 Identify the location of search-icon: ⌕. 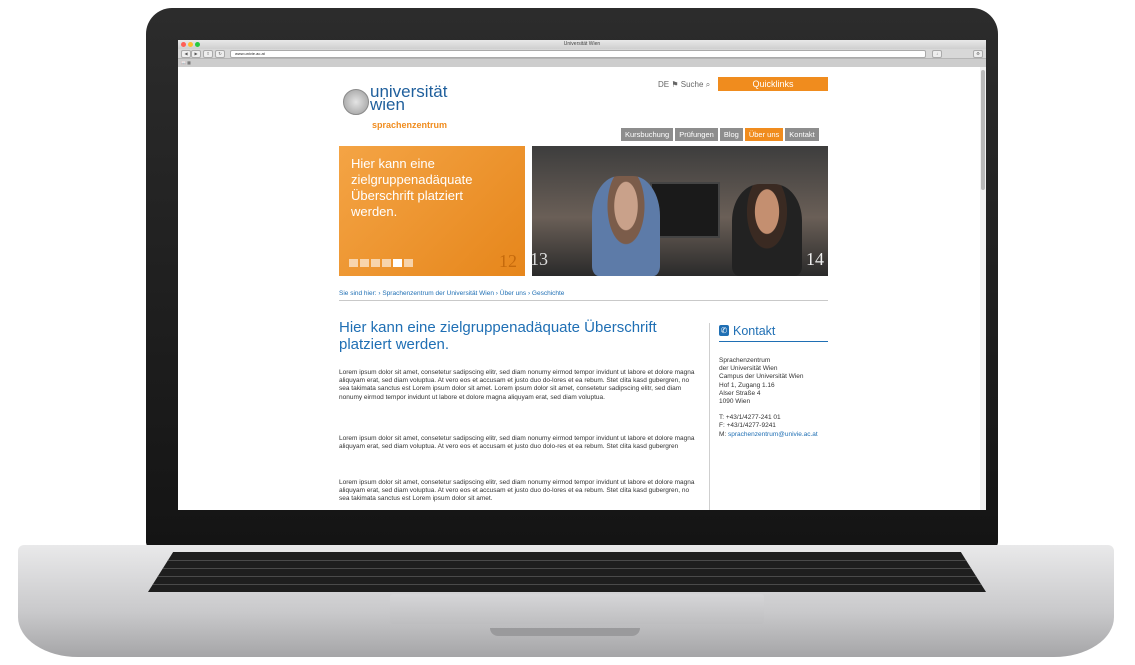
(708, 84).